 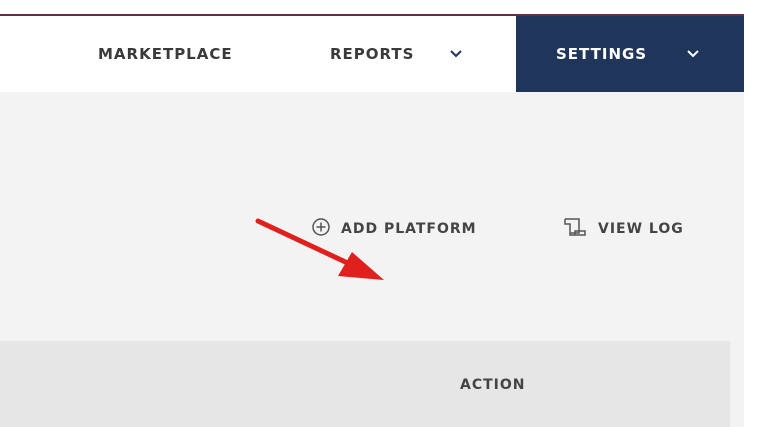 I want to click on nav-item-marketplace: MARKETPLACE, so click(x=165, y=54).